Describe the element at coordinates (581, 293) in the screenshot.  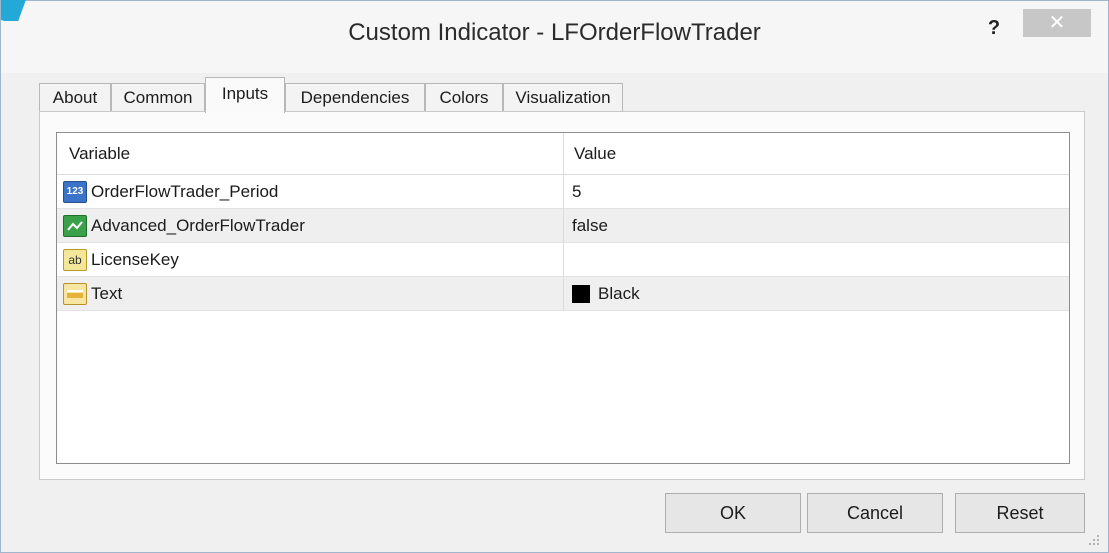
I see `color-swatch` at that location.